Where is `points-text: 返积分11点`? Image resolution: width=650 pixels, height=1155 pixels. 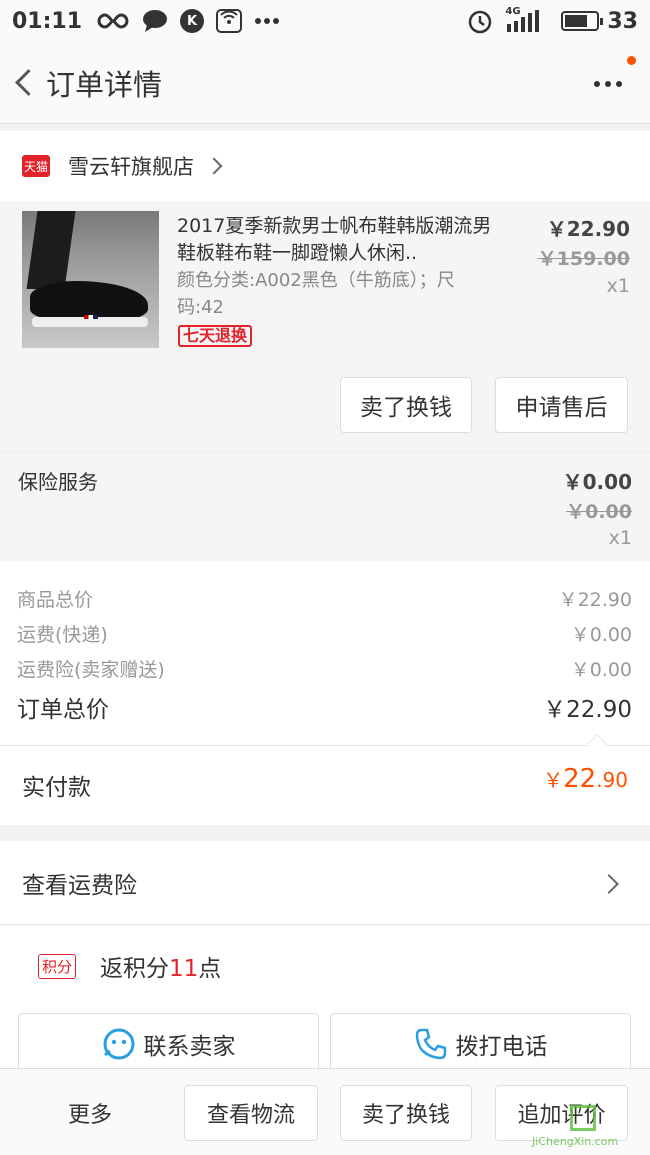
points-text: 返积分11点 is located at coordinates (160, 966).